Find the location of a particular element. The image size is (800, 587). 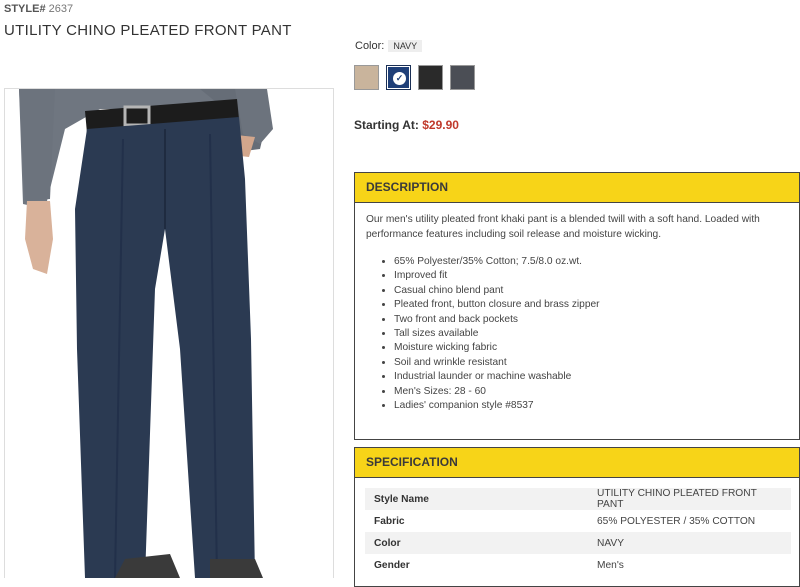

spec-key: Fabric is located at coordinates (389, 521).